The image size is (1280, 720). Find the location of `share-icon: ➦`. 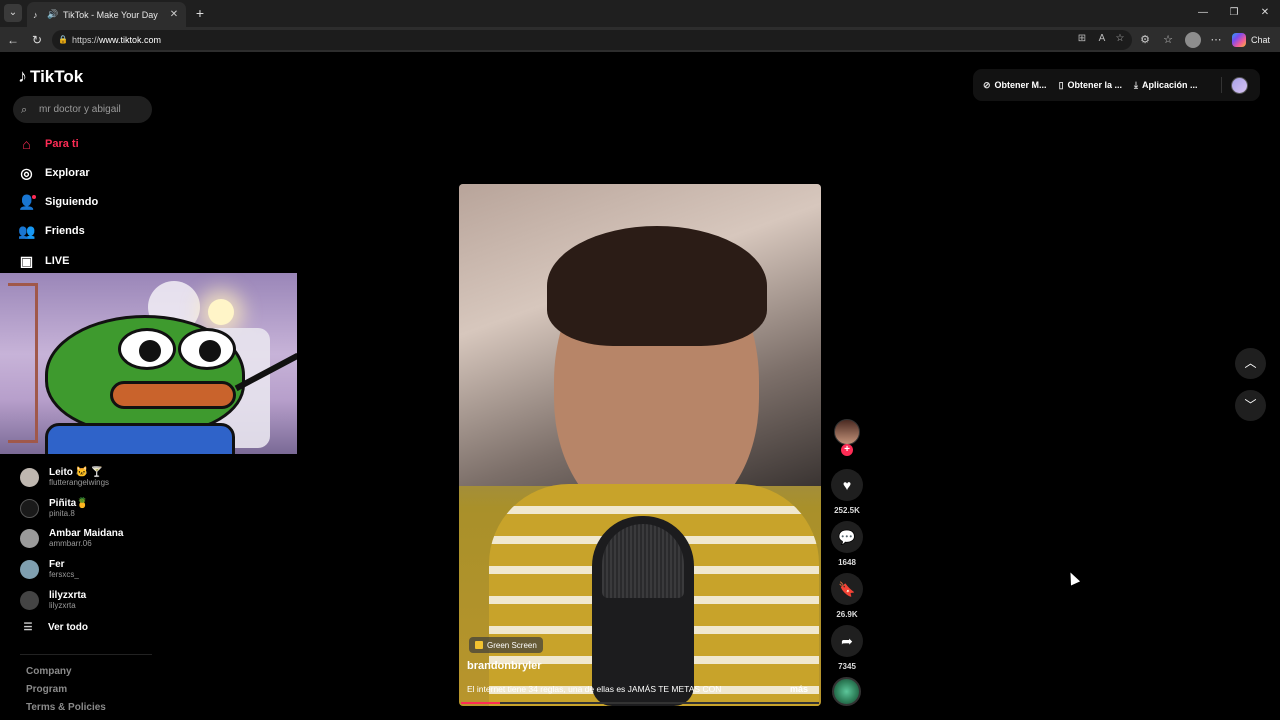

share-icon: ➦ is located at coordinates (847, 641).